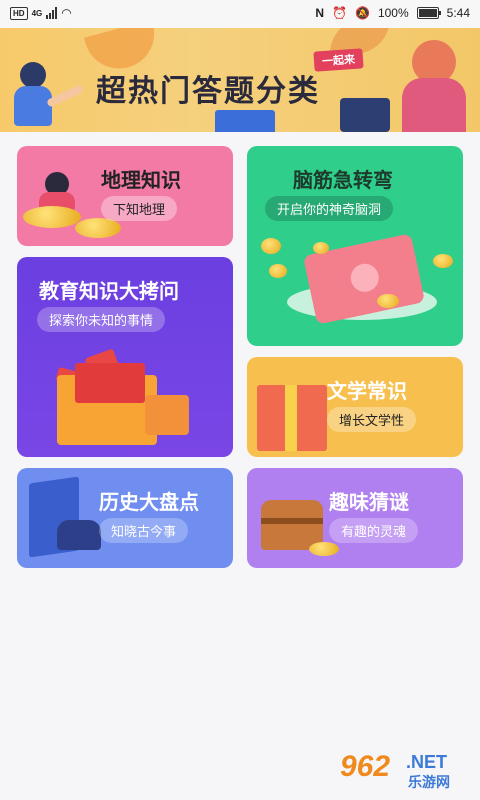  I want to click on category-card-history: 历史大盘点 知晓古今事, so click(125, 518).